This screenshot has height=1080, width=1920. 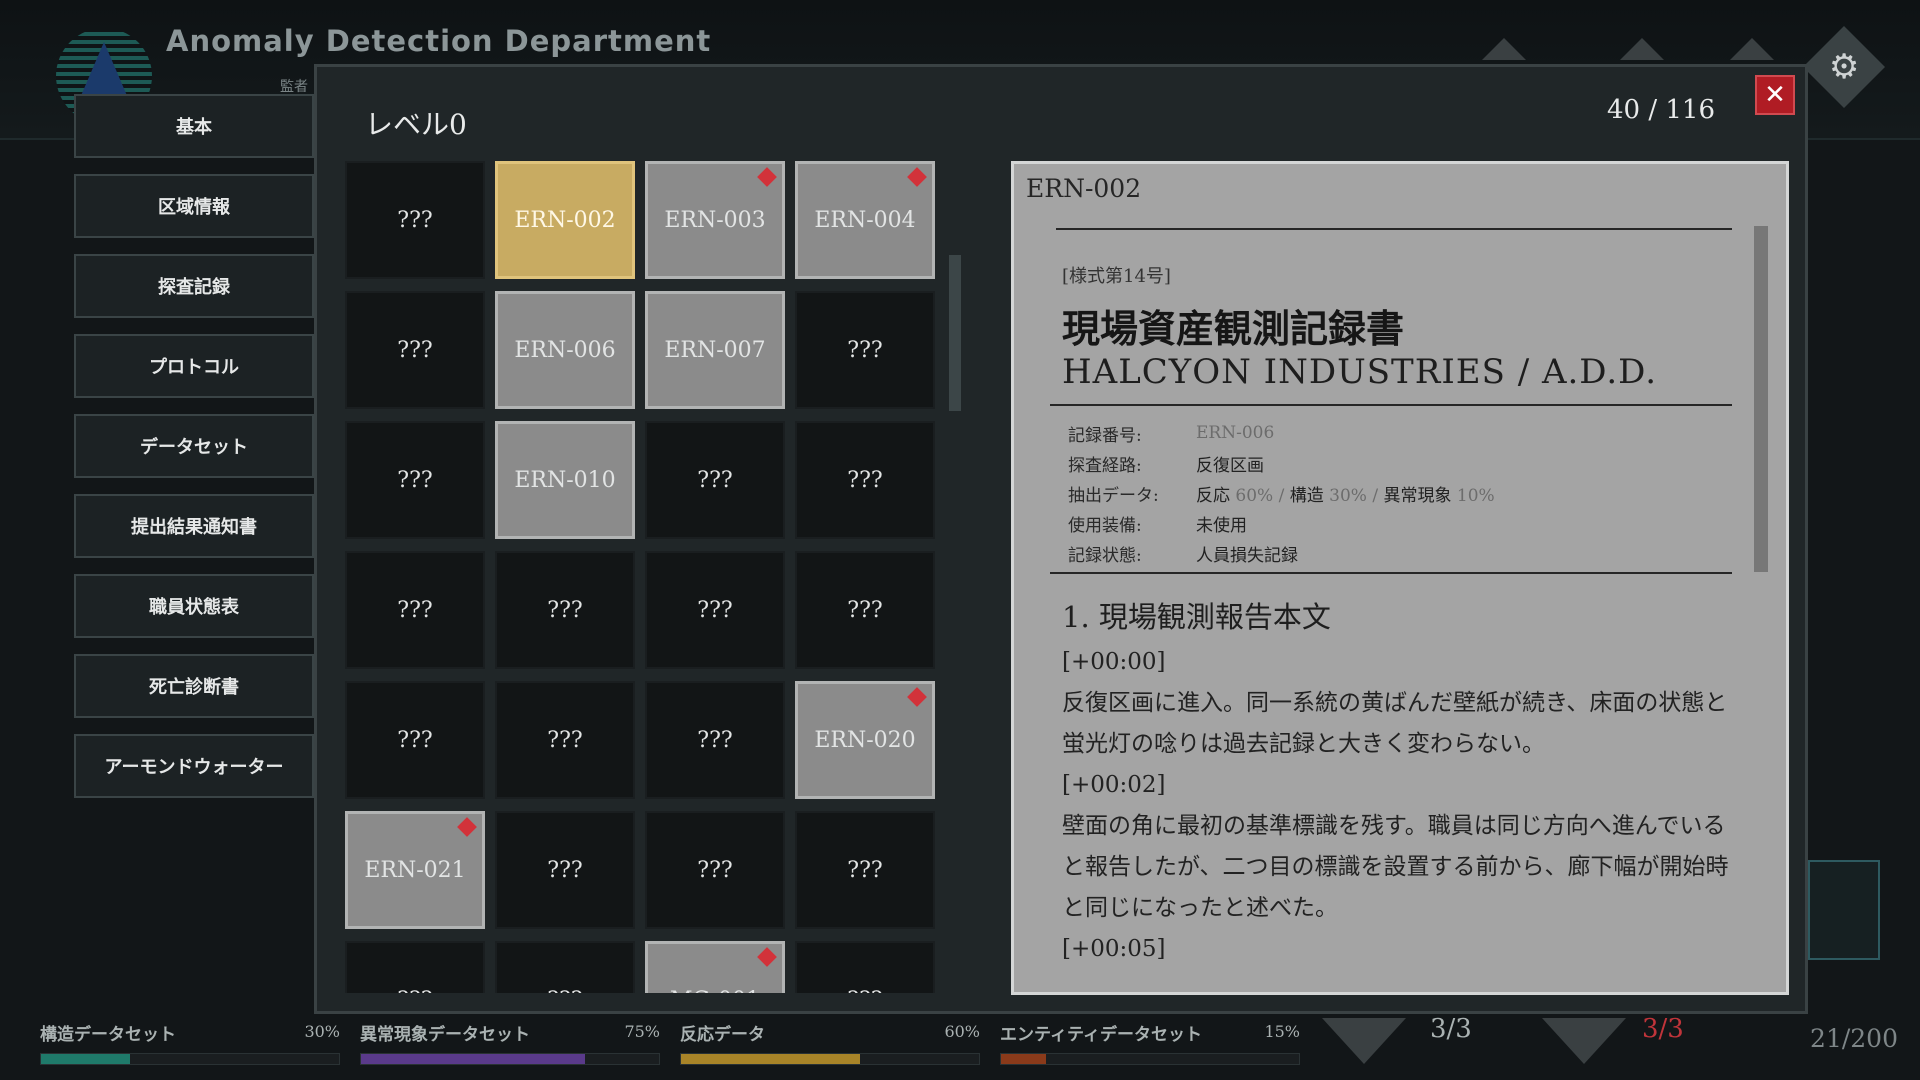 What do you see at coordinates (194, 446) in the screenshot?
I see `sidebar-item: データセット` at bounding box center [194, 446].